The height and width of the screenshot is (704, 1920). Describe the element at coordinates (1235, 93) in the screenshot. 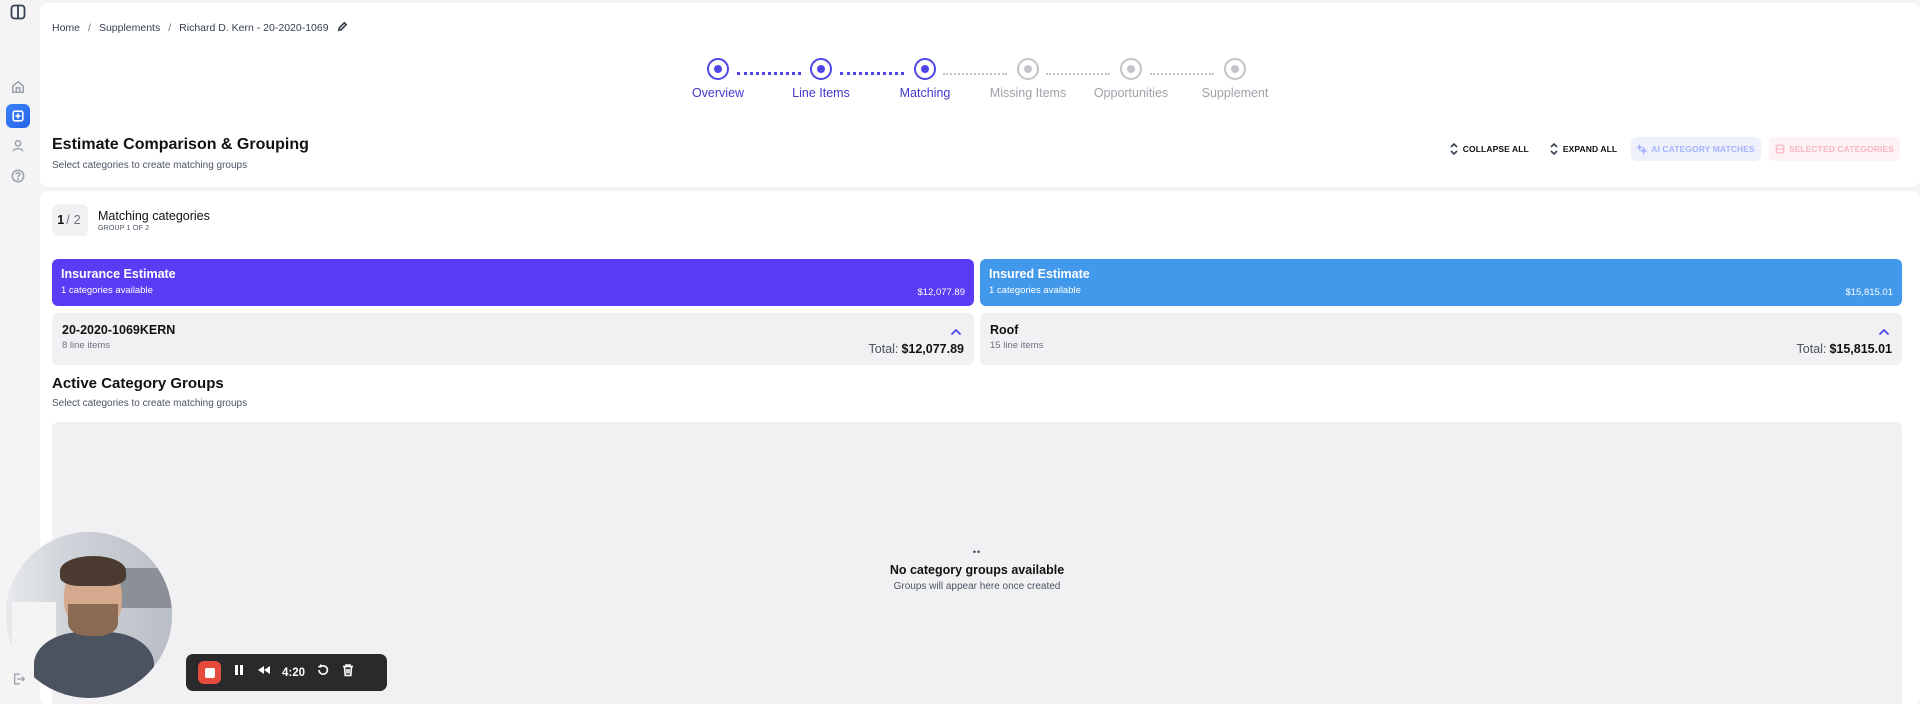

I see `step-label: Supplement` at that location.